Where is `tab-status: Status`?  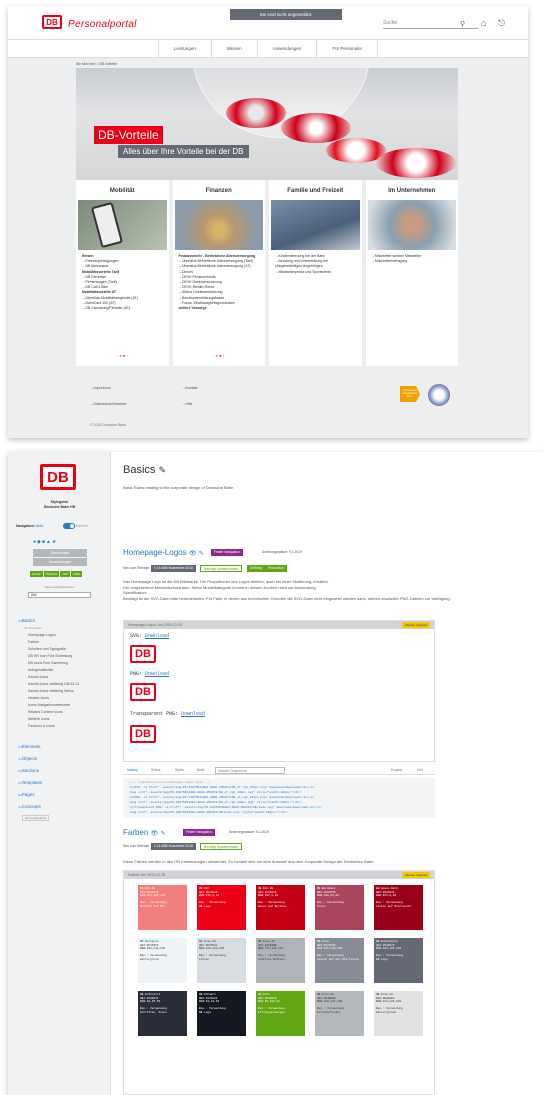 tab-status: Status is located at coordinates (155, 770).